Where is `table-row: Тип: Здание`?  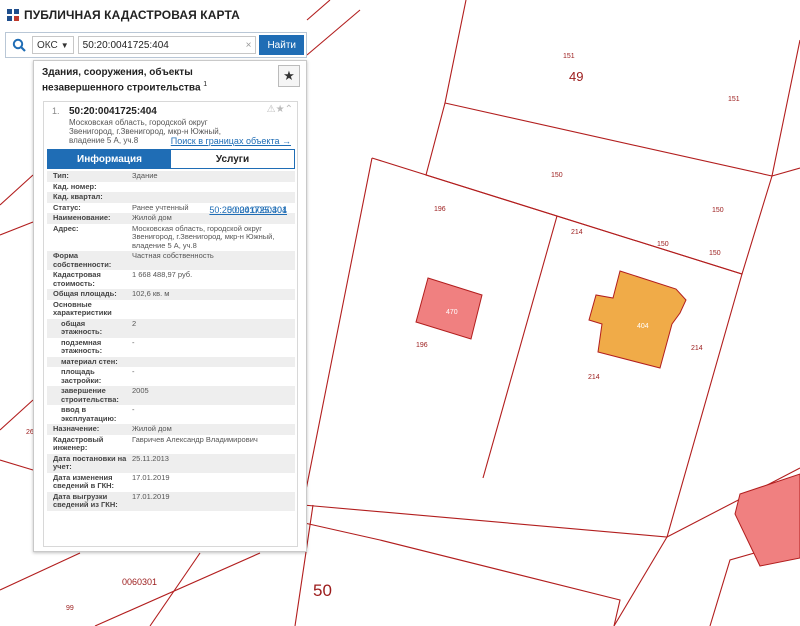
table-row: Тип: Здание is located at coordinates (171, 176).